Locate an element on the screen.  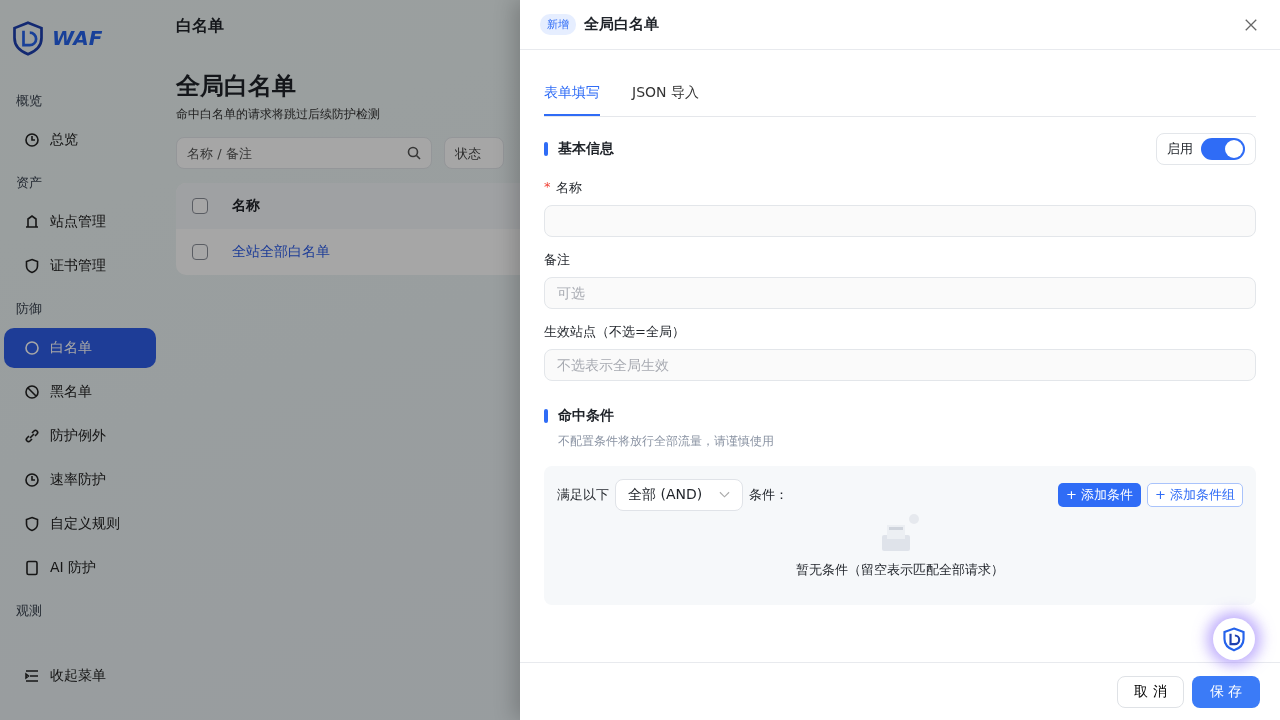
ban-icon is located at coordinates (32, 392).